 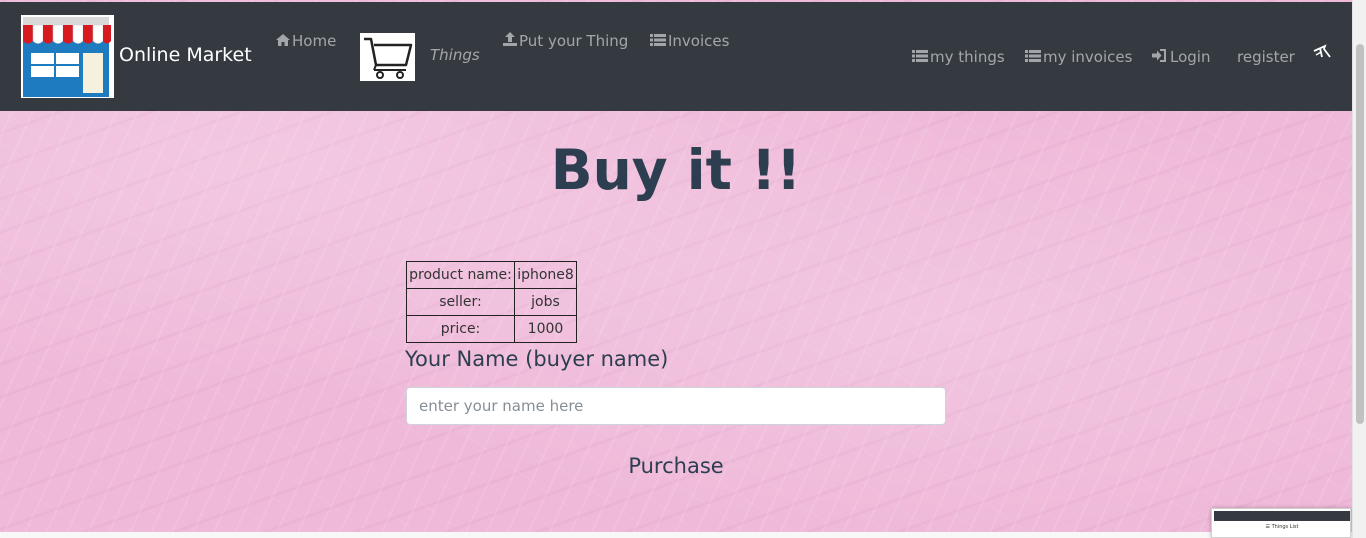 I want to click on seller-label: seller:, so click(x=460, y=302).